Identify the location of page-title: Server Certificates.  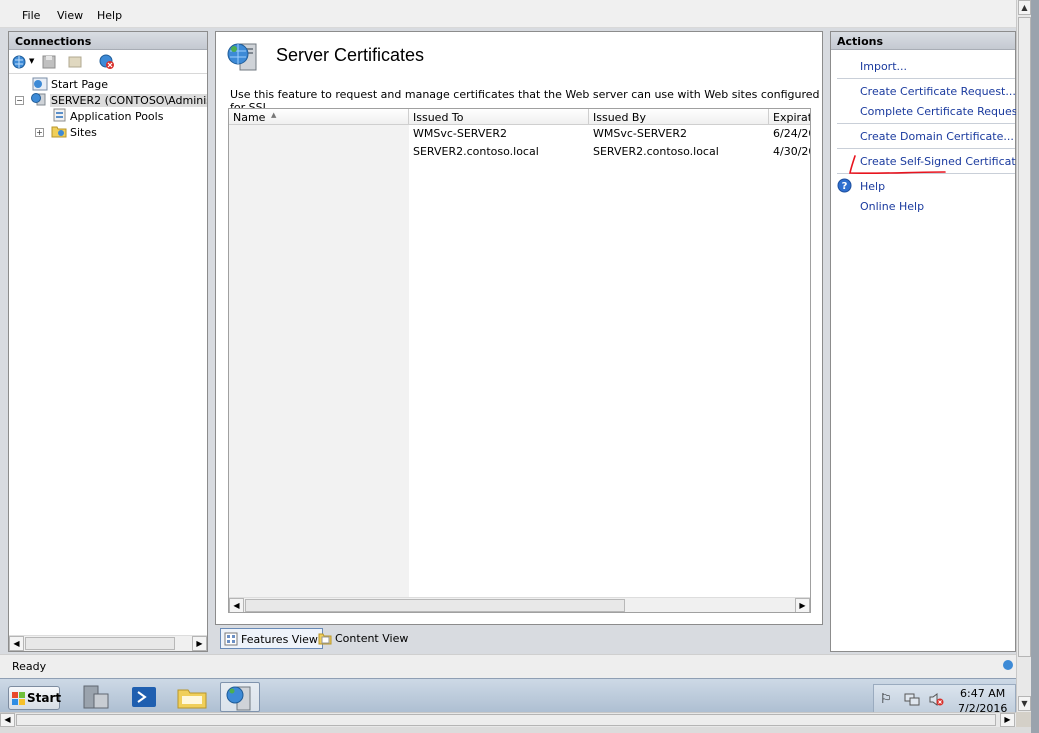
(350, 55).